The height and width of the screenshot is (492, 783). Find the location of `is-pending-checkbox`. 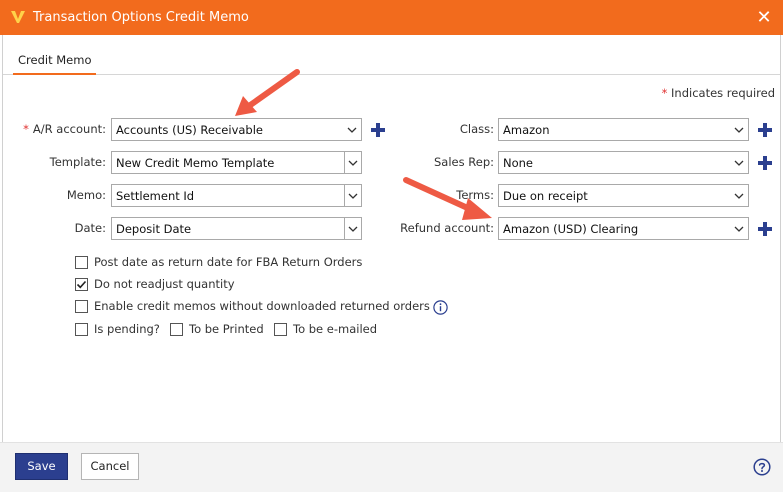

is-pending-checkbox is located at coordinates (81, 329).